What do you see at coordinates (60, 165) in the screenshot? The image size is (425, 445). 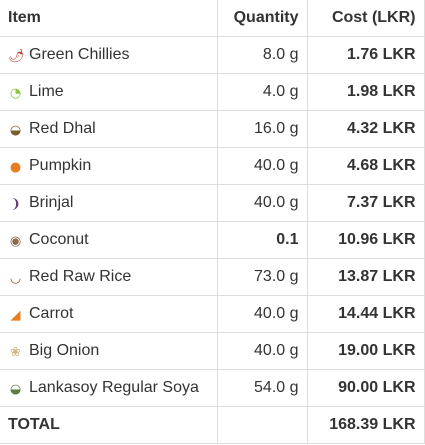 I see `item-name: Pumpkin` at bounding box center [60, 165].